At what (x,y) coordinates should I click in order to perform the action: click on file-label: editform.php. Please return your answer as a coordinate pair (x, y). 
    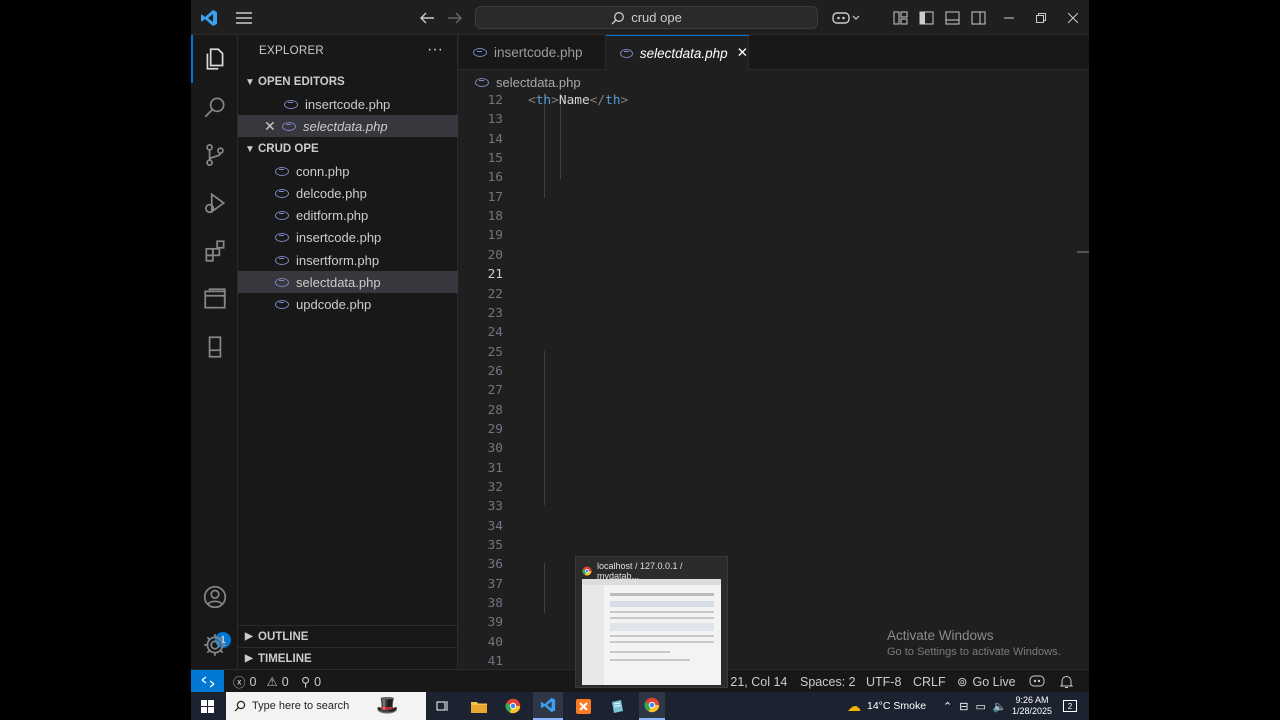
    Looking at the image, I should click on (332, 215).